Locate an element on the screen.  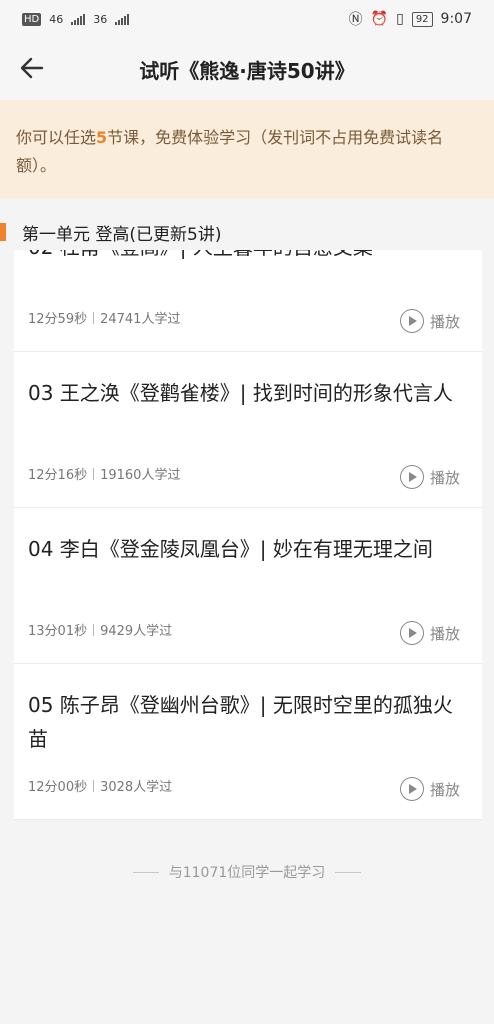
lesson-learners: 3028人学过 is located at coordinates (136, 787).